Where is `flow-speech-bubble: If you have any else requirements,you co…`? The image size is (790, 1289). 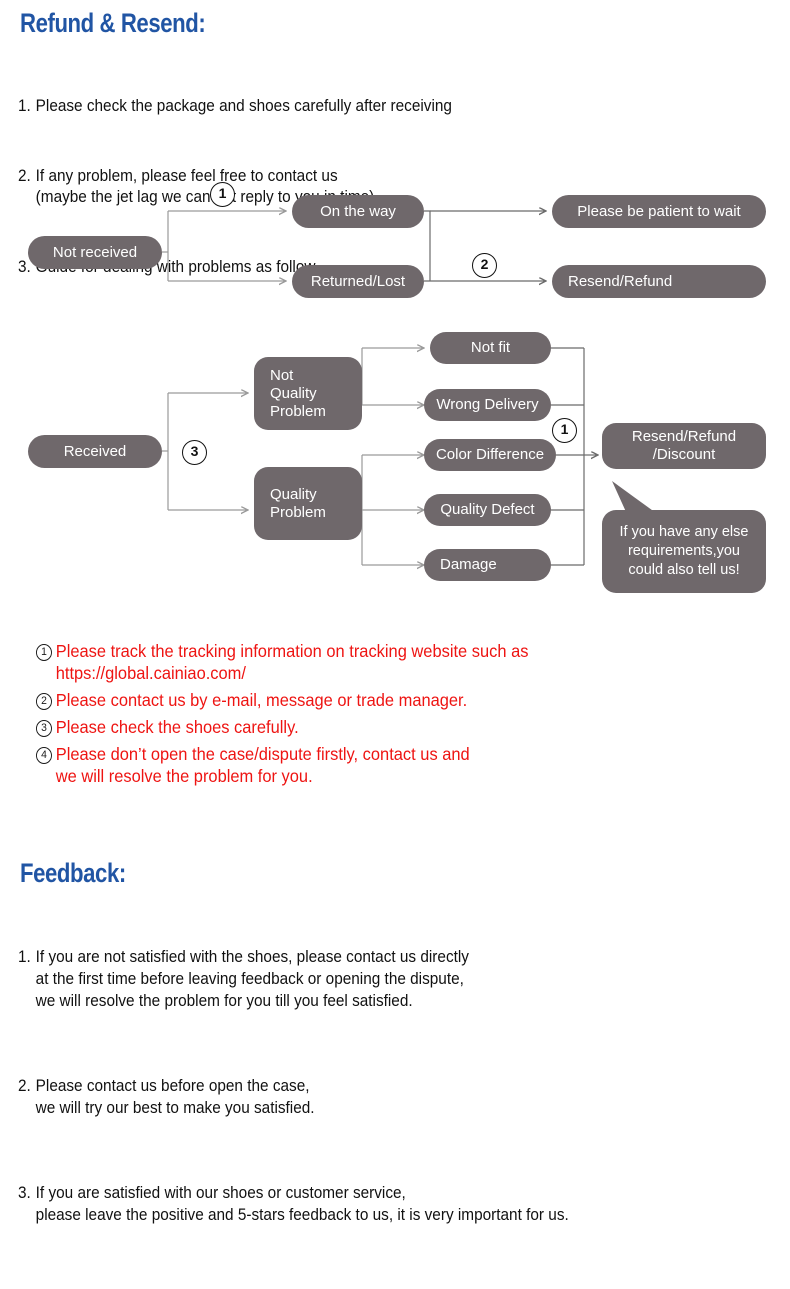 flow-speech-bubble: If you have any else requirements,you co… is located at coordinates (684, 551).